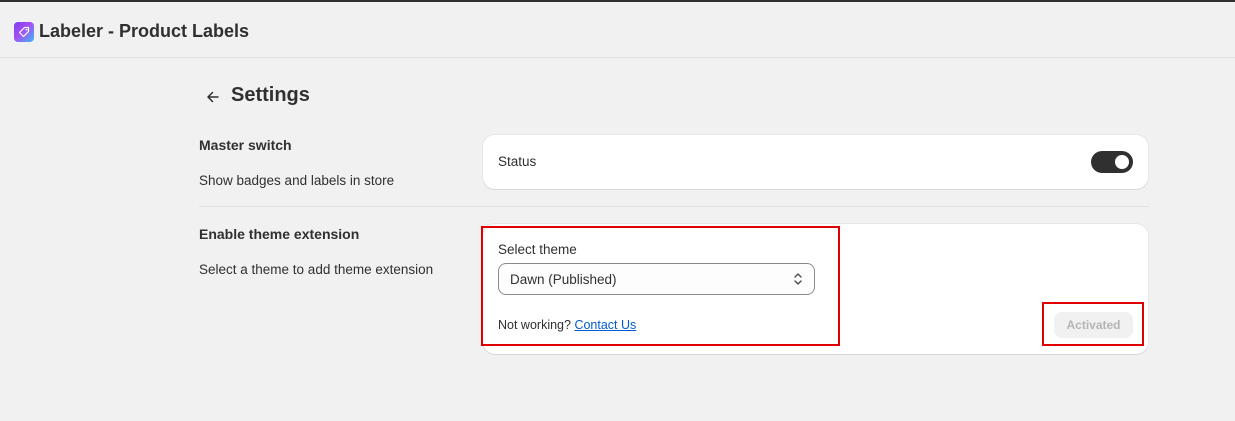 This screenshot has width=1235, height=421. Describe the element at coordinates (297, 180) in the screenshot. I see `master-switch-description: Show badges and labels in store` at that location.